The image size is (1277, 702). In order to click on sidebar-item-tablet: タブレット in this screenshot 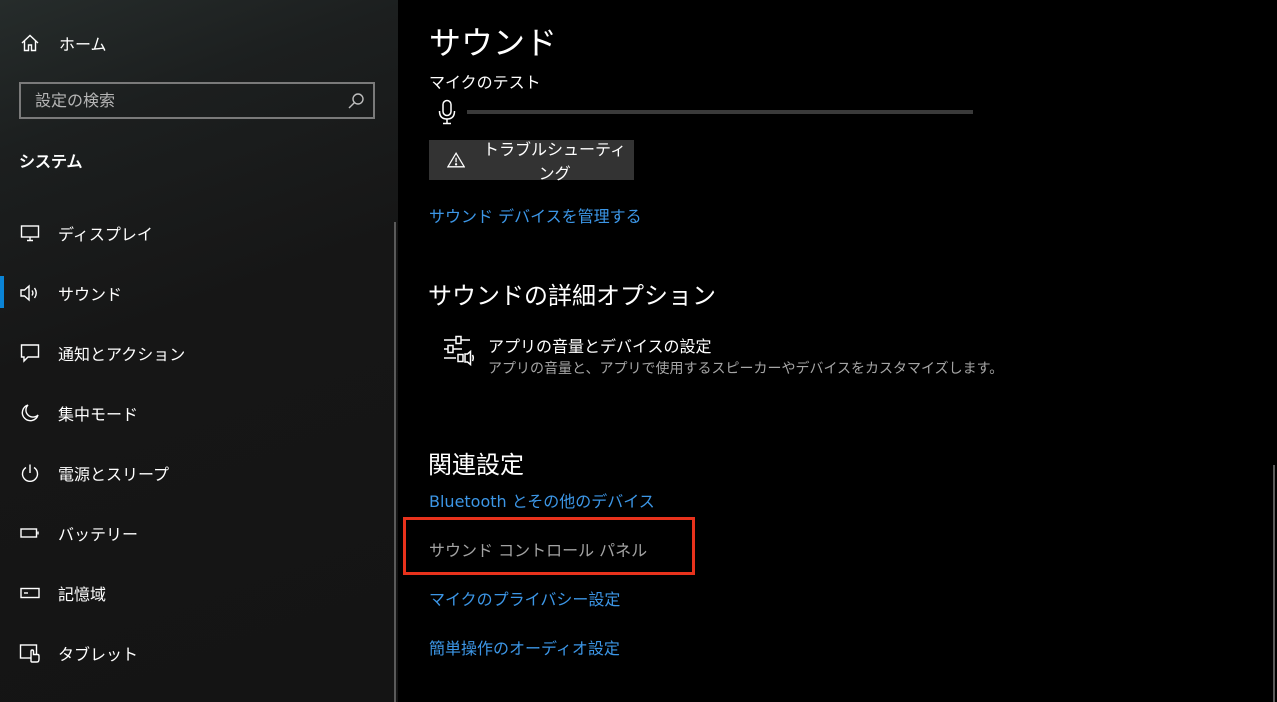, I will do `click(197, 653)`.